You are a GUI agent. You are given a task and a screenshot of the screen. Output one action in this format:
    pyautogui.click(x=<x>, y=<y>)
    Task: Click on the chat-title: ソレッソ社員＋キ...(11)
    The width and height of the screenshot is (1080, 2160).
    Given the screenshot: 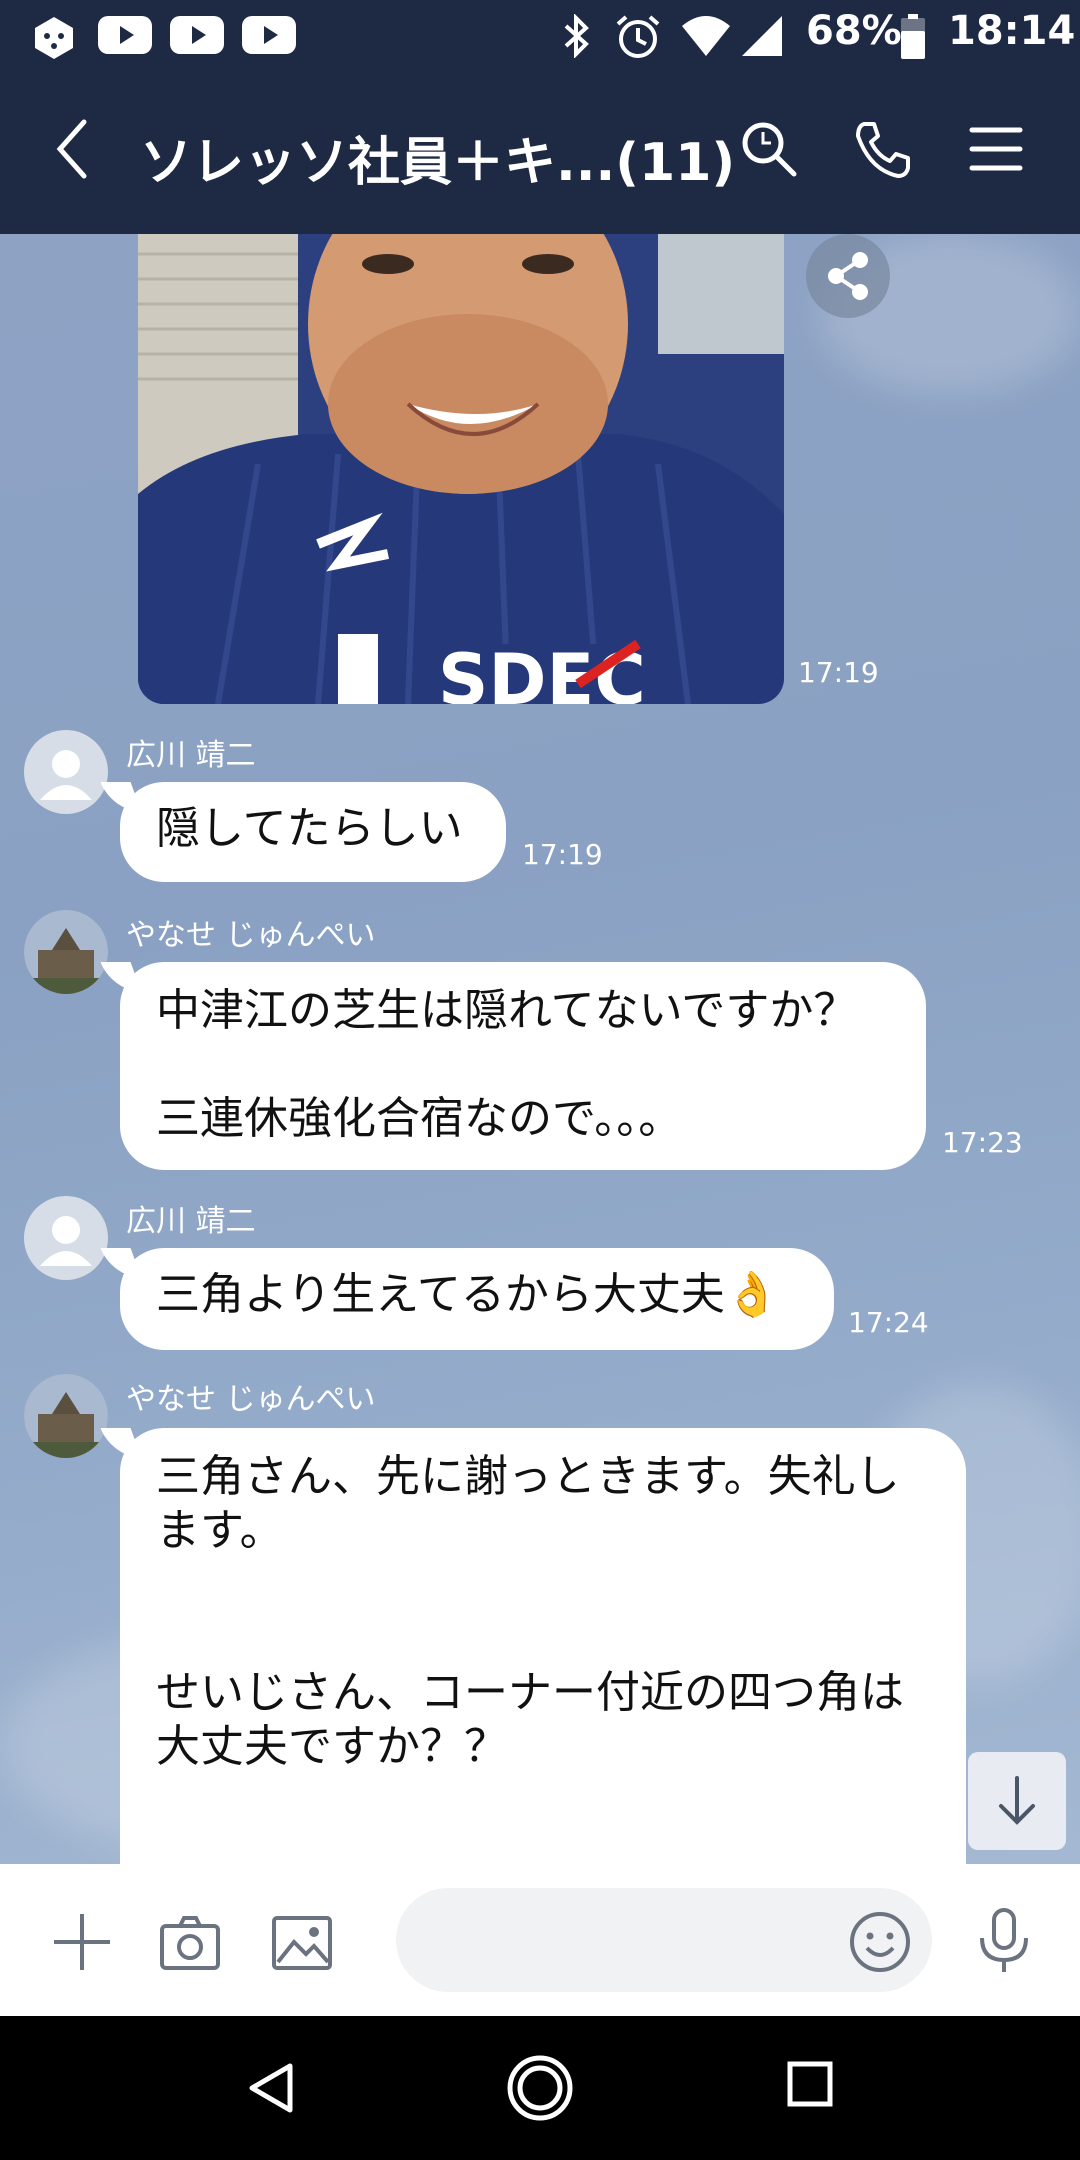 What is the action you would take?
    pyautogui.click(x=437, y=157)
    